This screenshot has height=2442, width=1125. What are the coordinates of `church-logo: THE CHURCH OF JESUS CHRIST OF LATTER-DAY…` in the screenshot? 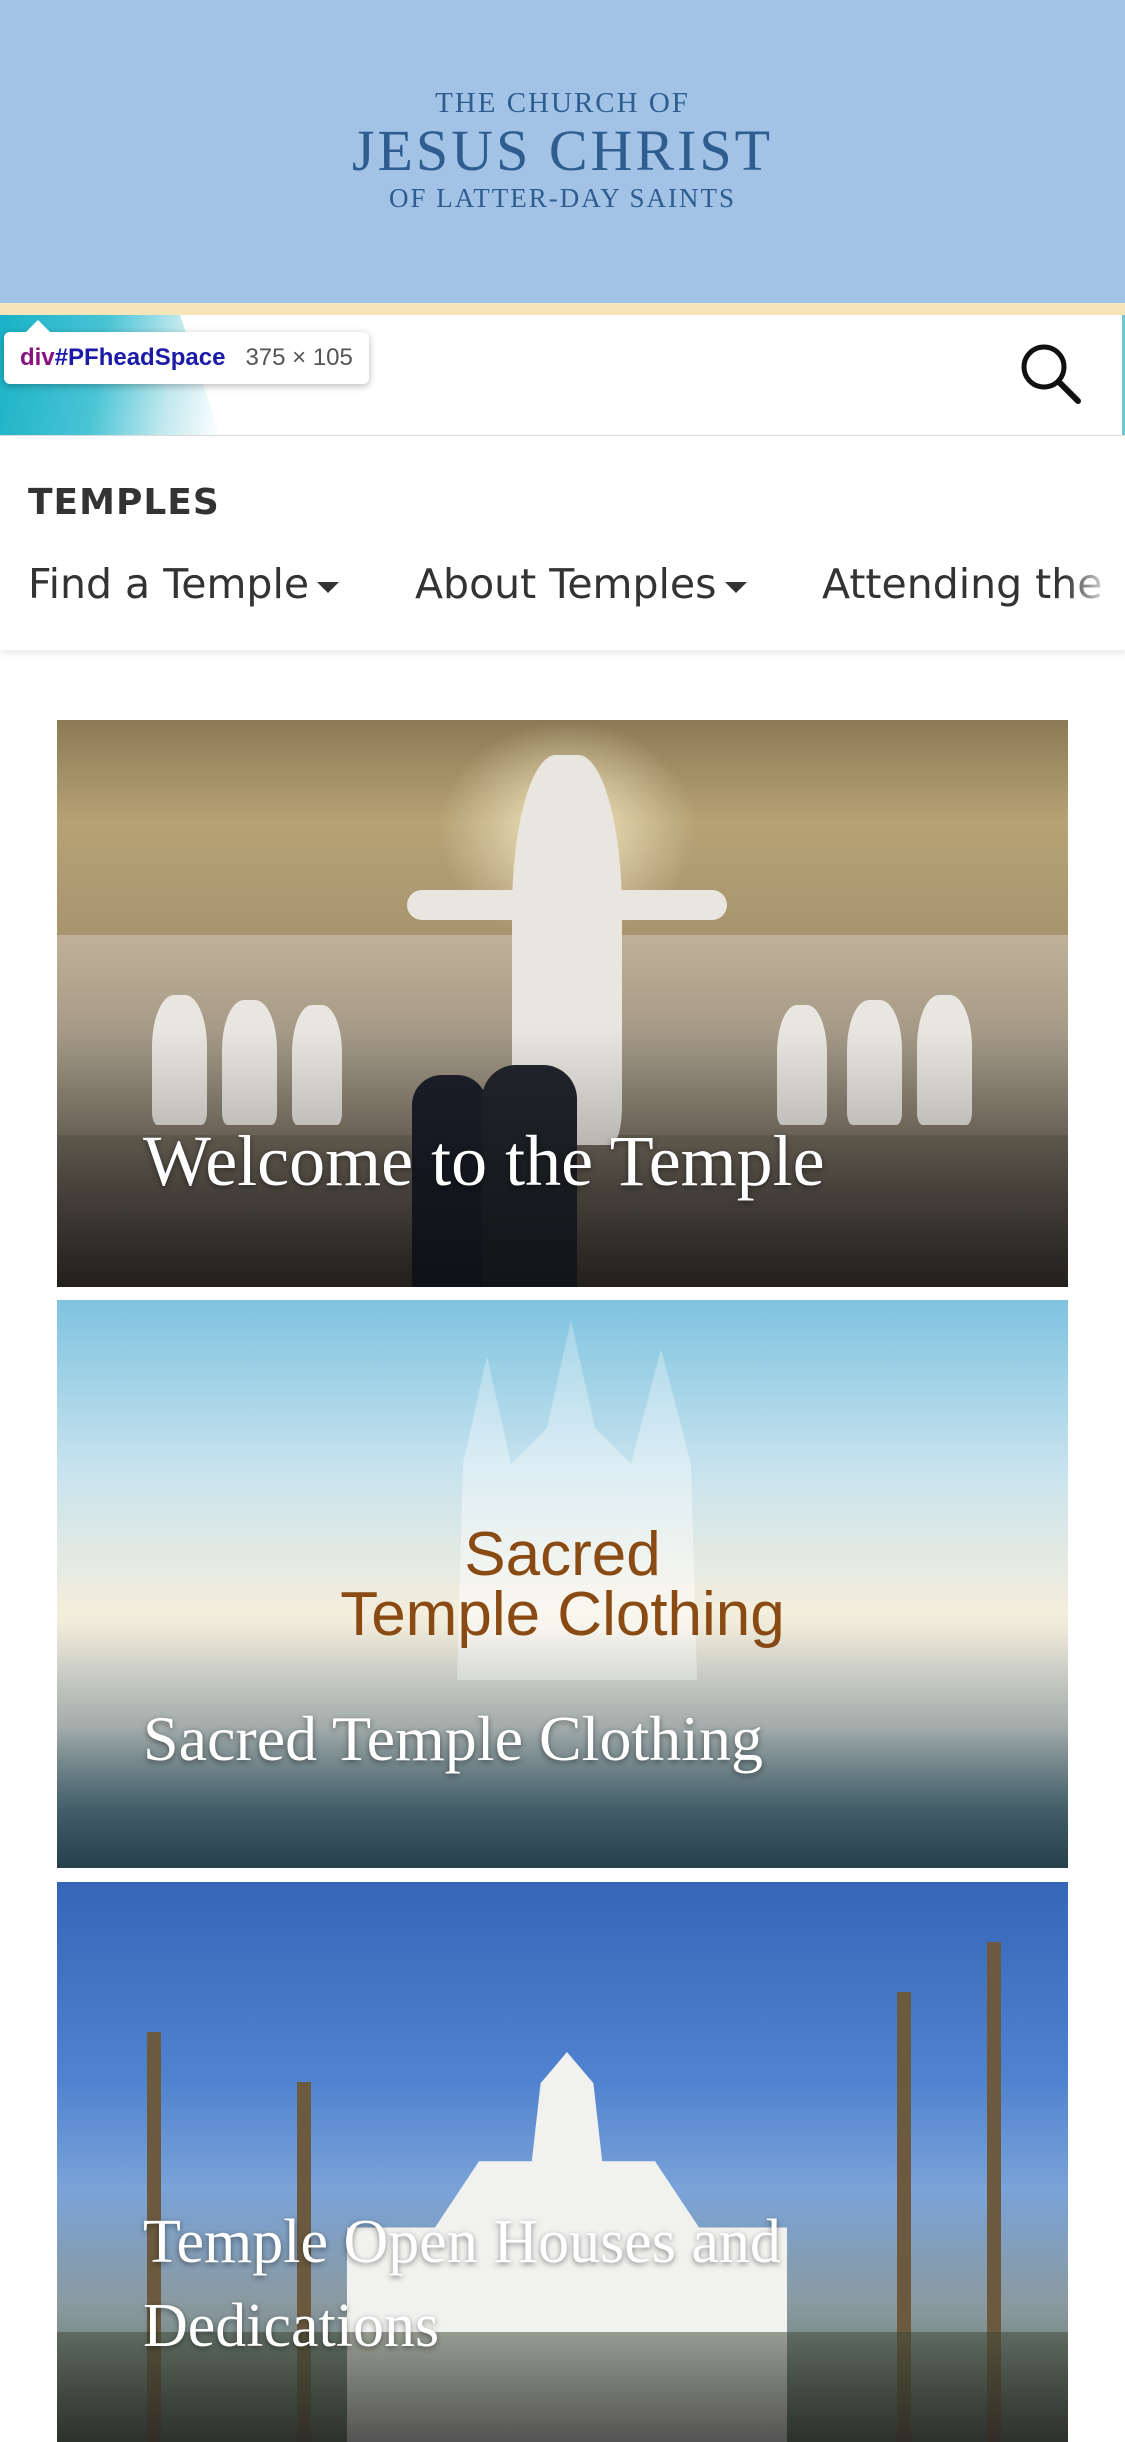 It's located at (562, 150).